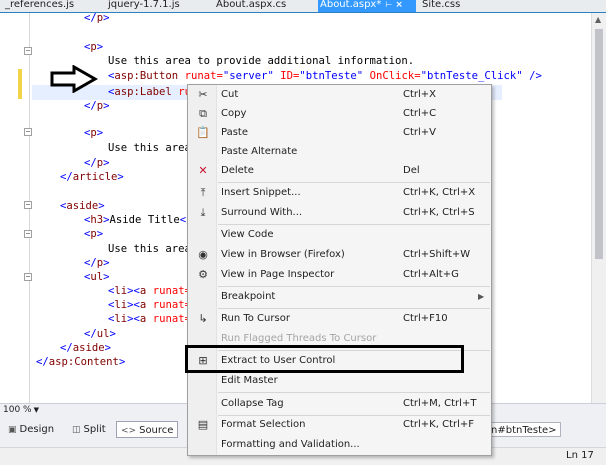 This screenshot has height=465, width=606. I want to click on tab-about-aspx-cs: About.aspx.cs, so click(251, 6).